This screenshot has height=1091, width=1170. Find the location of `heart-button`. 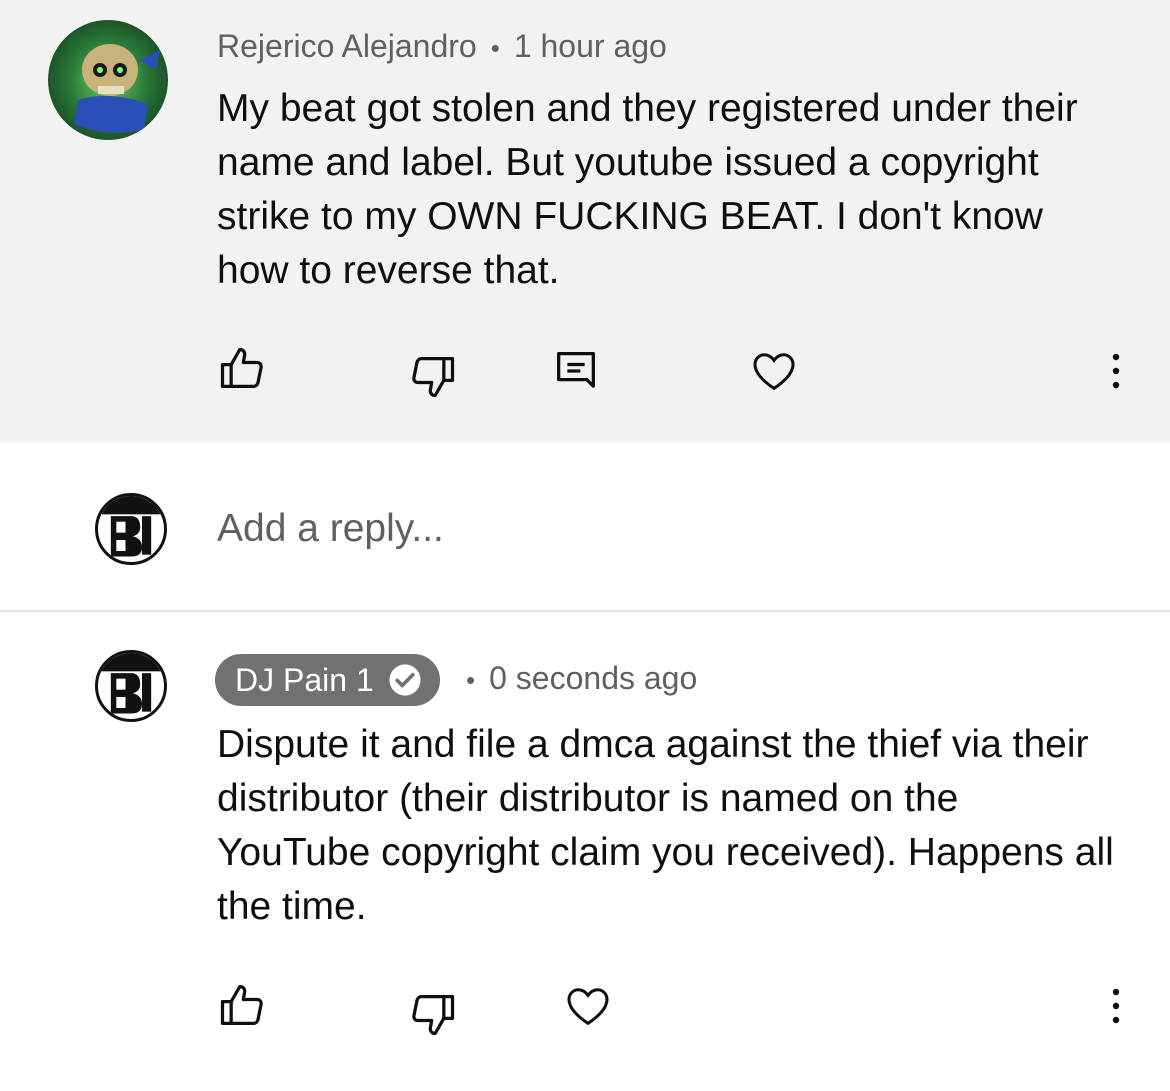

heart-button is located at coordinates (774, 371).